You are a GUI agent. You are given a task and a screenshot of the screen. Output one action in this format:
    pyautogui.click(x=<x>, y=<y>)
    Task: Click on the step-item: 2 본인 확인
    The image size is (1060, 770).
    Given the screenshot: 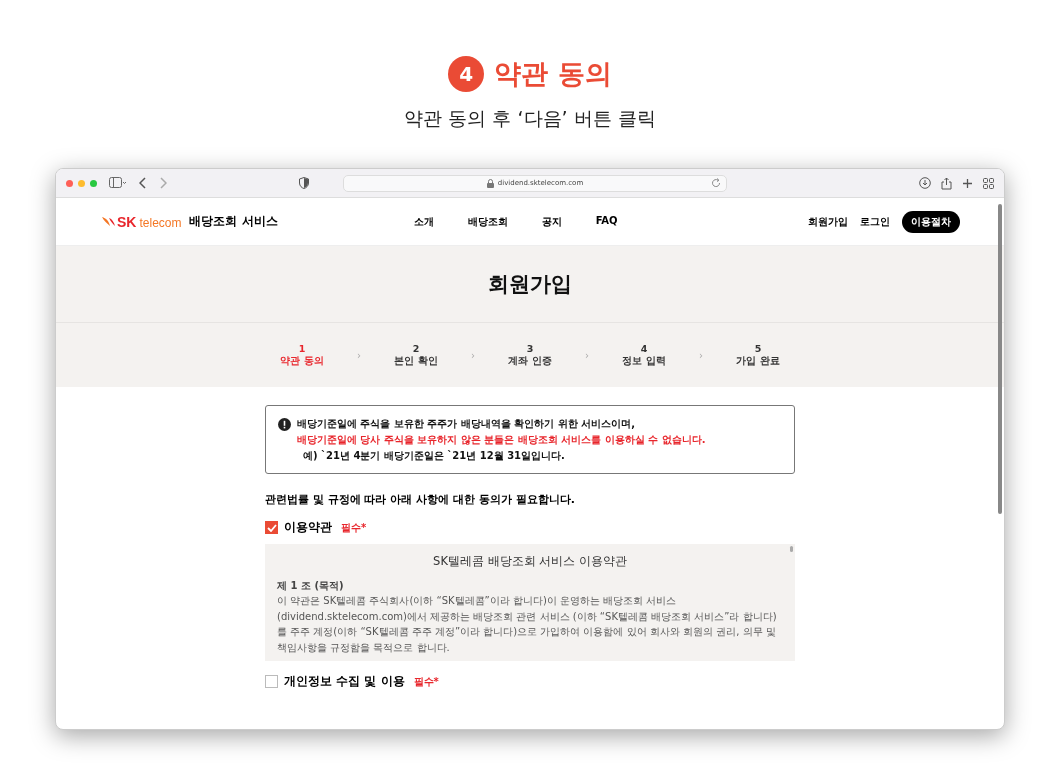 What is the action you would take?
    pyautogui.click(x=416, y=355)
    